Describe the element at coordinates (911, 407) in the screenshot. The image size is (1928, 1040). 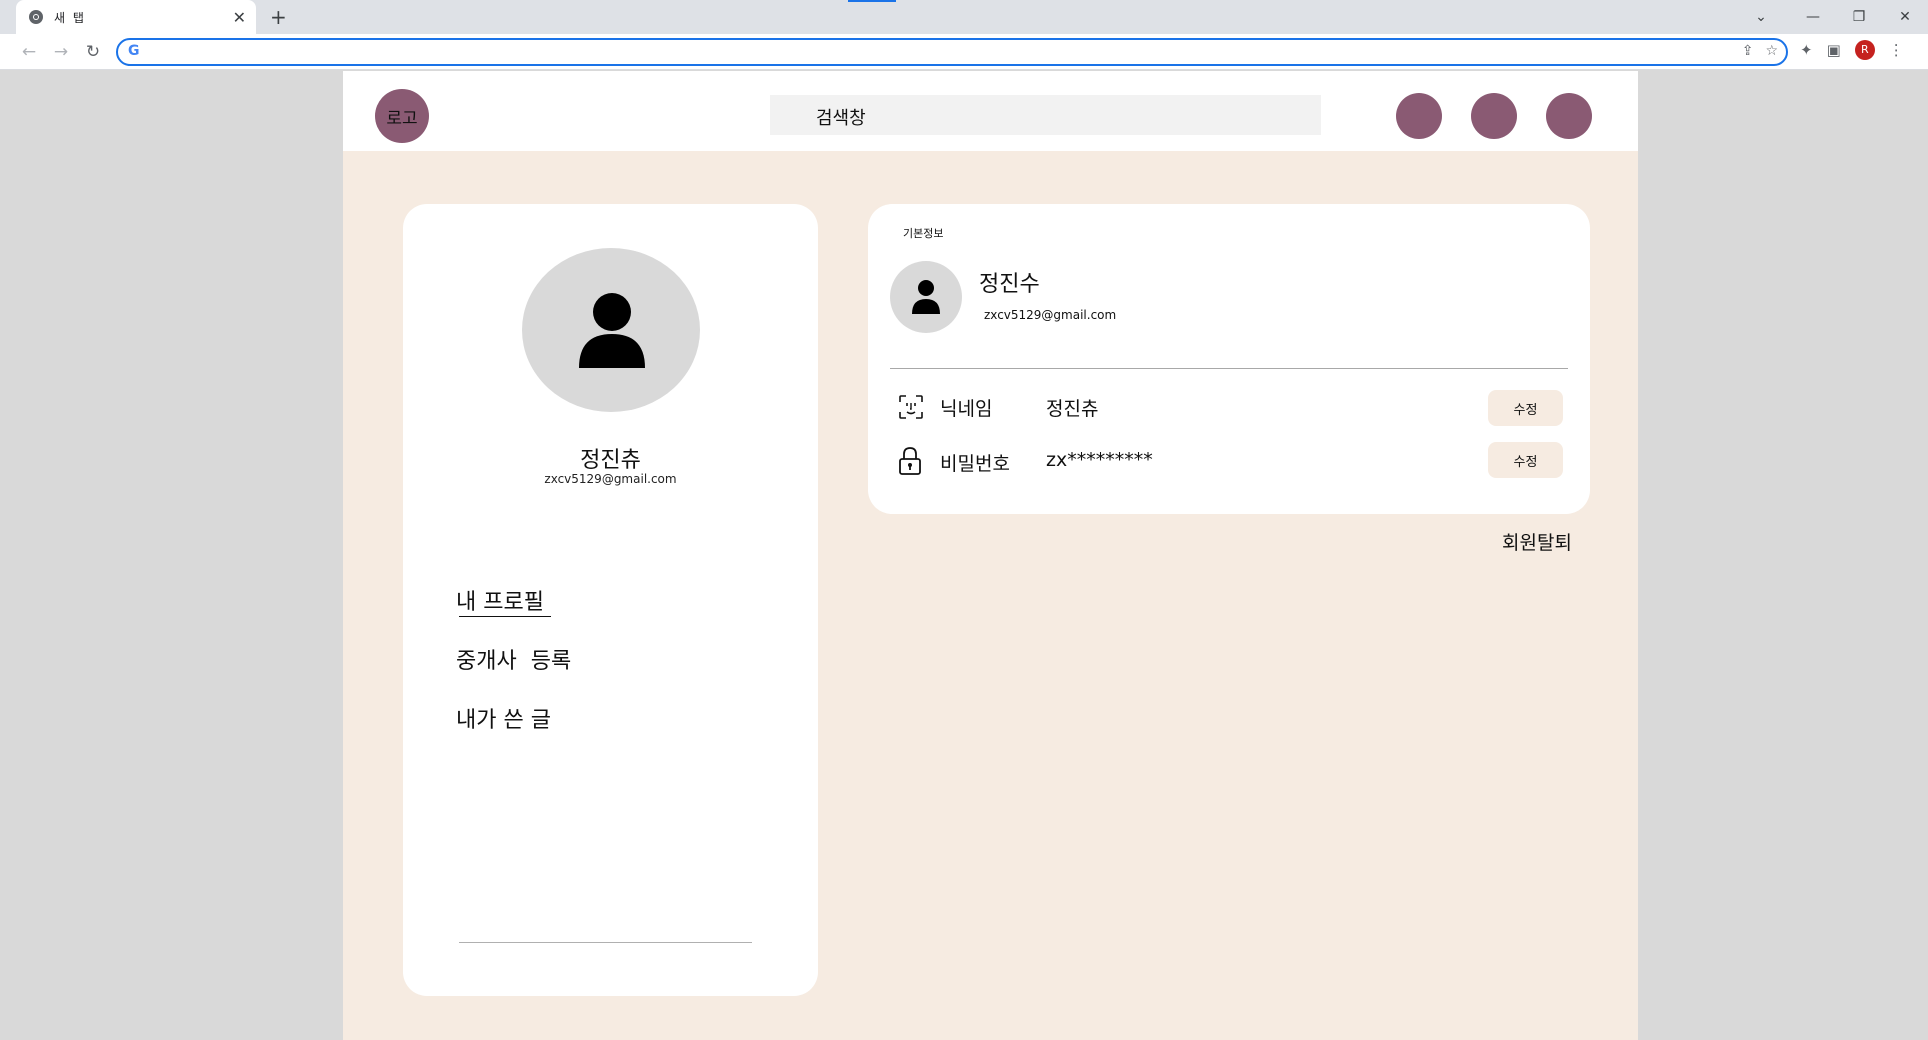
I see `face-id-icon` at that location.